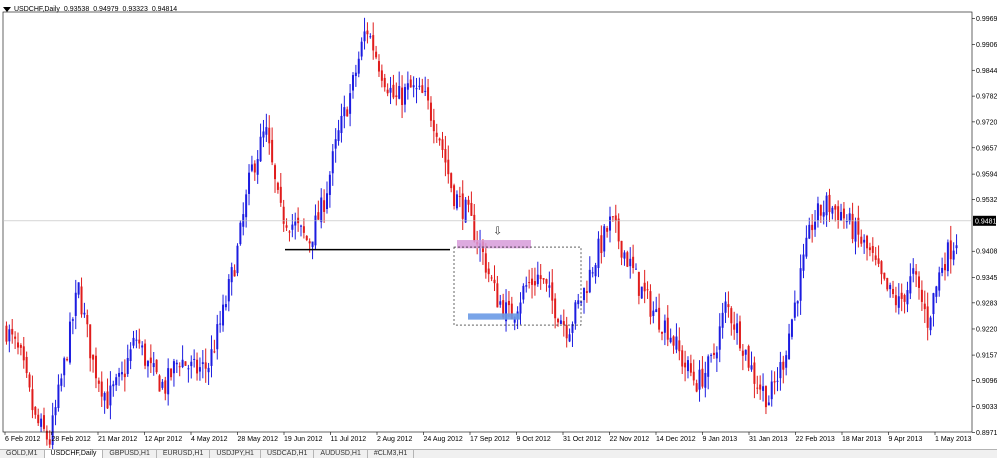  I want to click on price-label: 0.94080, so click(986, 252).